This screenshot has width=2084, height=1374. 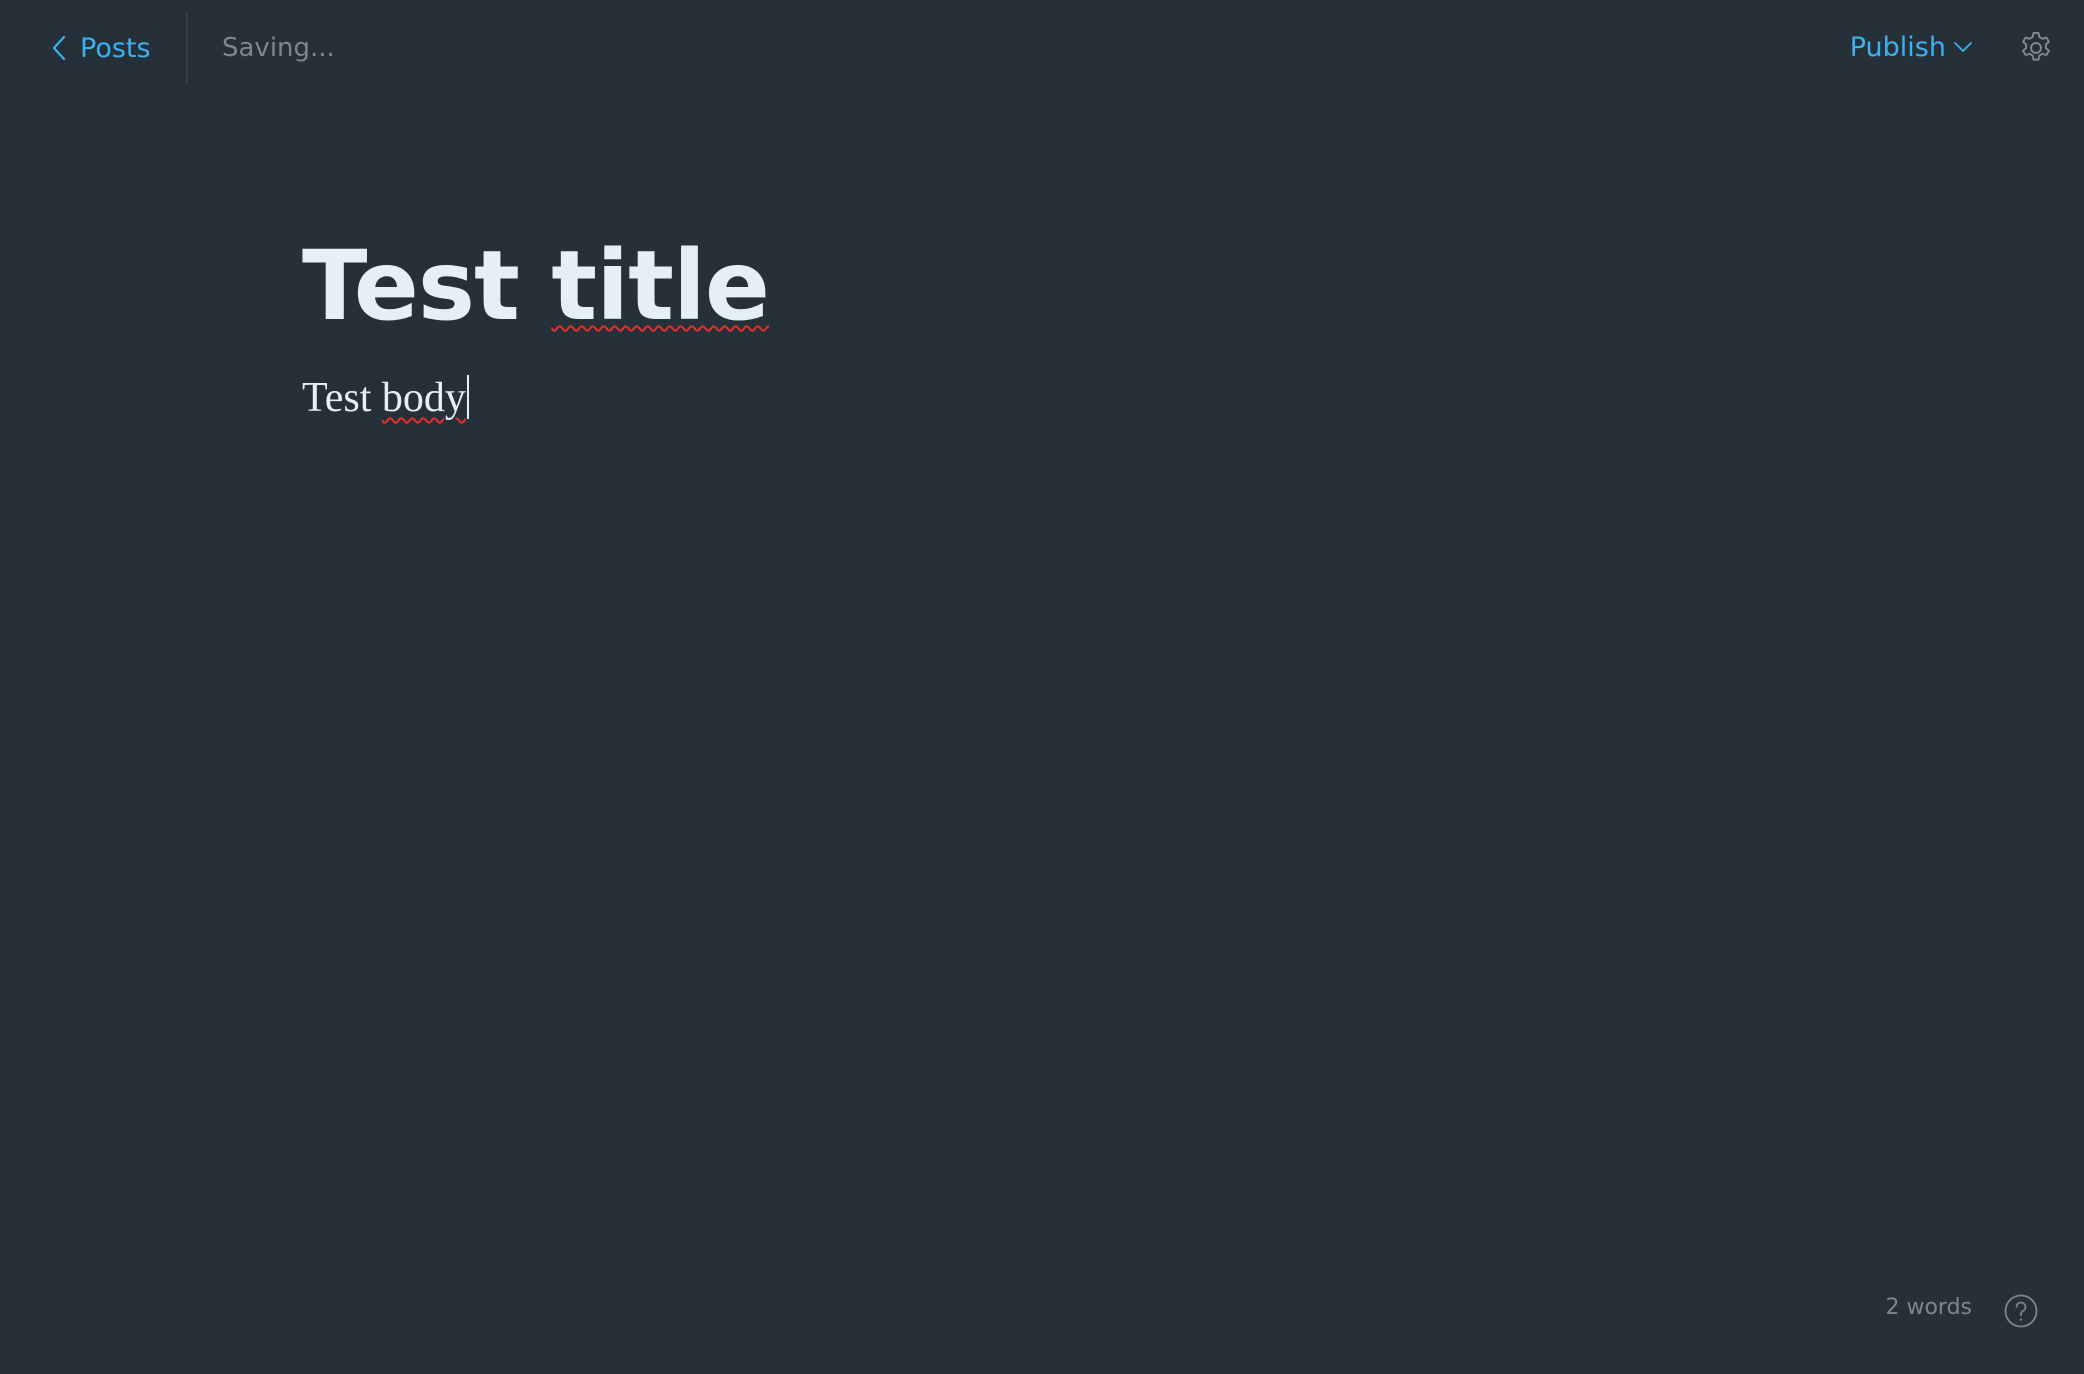 I want to click on settings-button, so click(x=2036, y=48).